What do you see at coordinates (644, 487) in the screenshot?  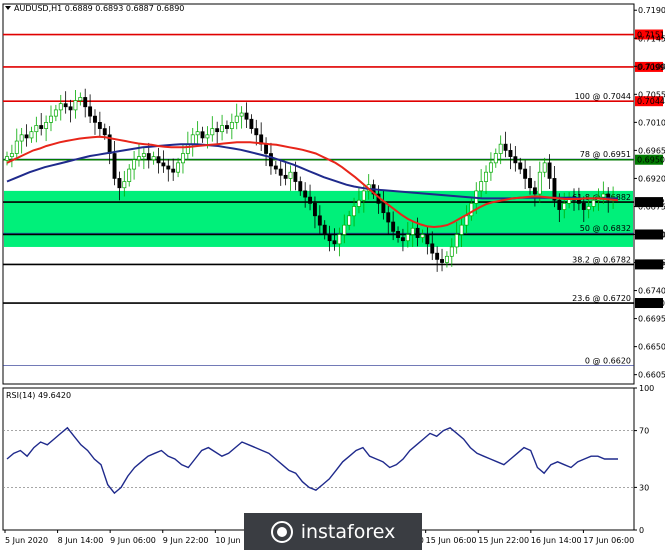 I see `rsi-tick-label: 30` at bounding box center [644, 487].